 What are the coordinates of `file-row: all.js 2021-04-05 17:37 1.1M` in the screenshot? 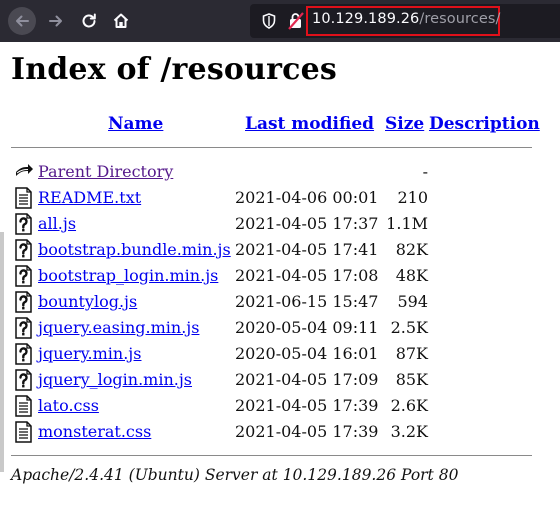 It's located at (273, 224).